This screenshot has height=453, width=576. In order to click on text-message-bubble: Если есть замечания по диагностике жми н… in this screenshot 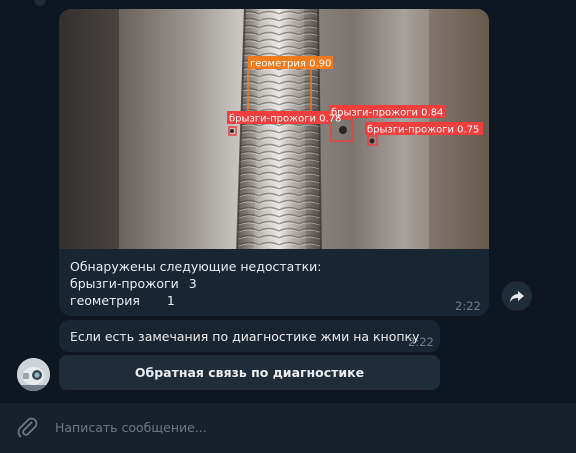, I will do `click(249, 336)`.